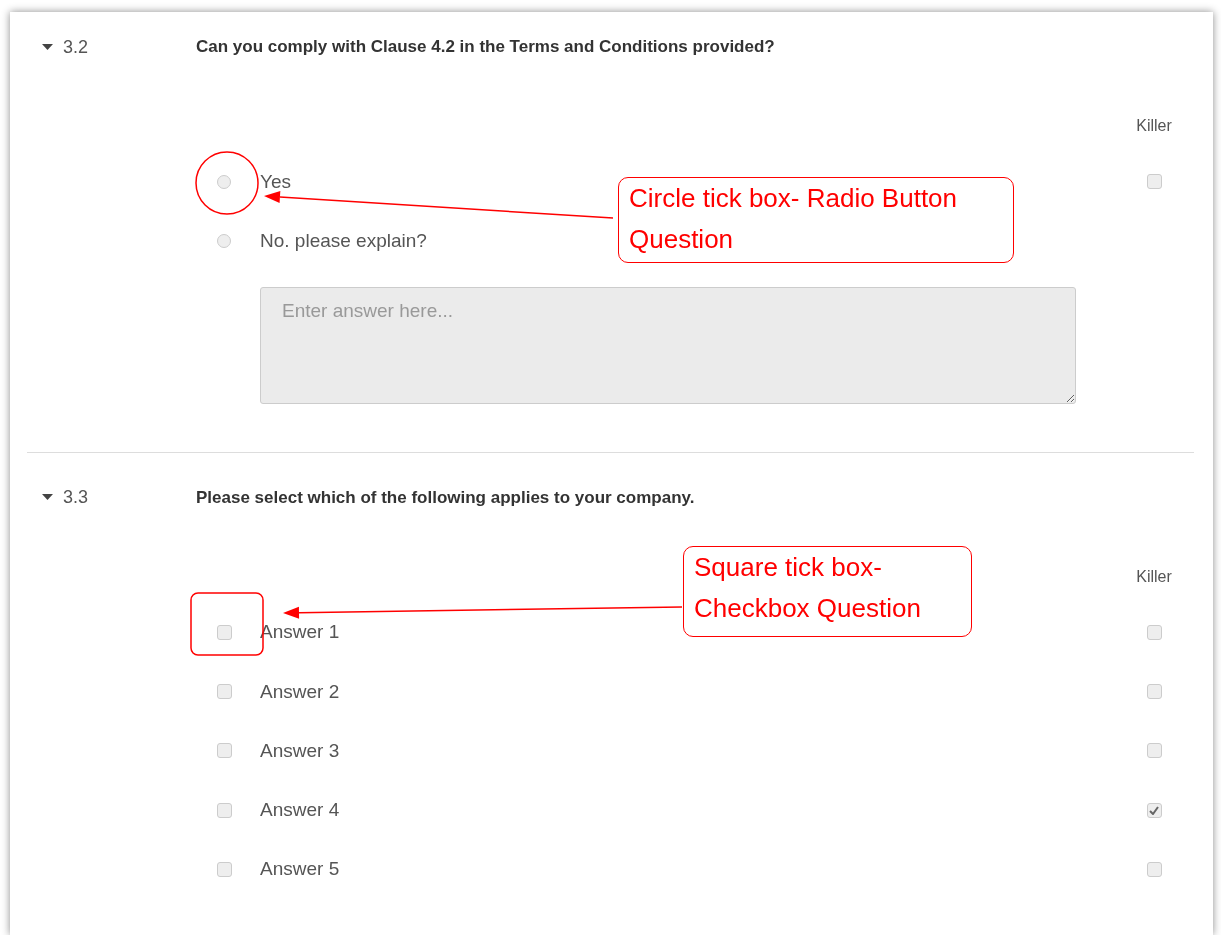 This screenshot has width=1221, height=935. What do you see at coordinates (275, 181) in the screenshot?
I see `option-label: Yes` at bounding box center [275, 181].